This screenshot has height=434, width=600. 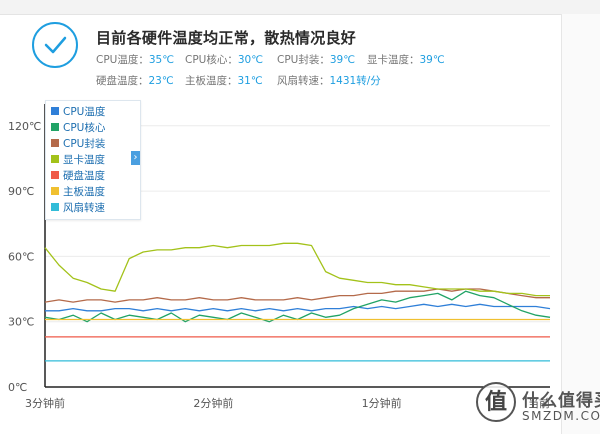 I want to click on y-tick-label: 90℃, so click(x=21, y=191).